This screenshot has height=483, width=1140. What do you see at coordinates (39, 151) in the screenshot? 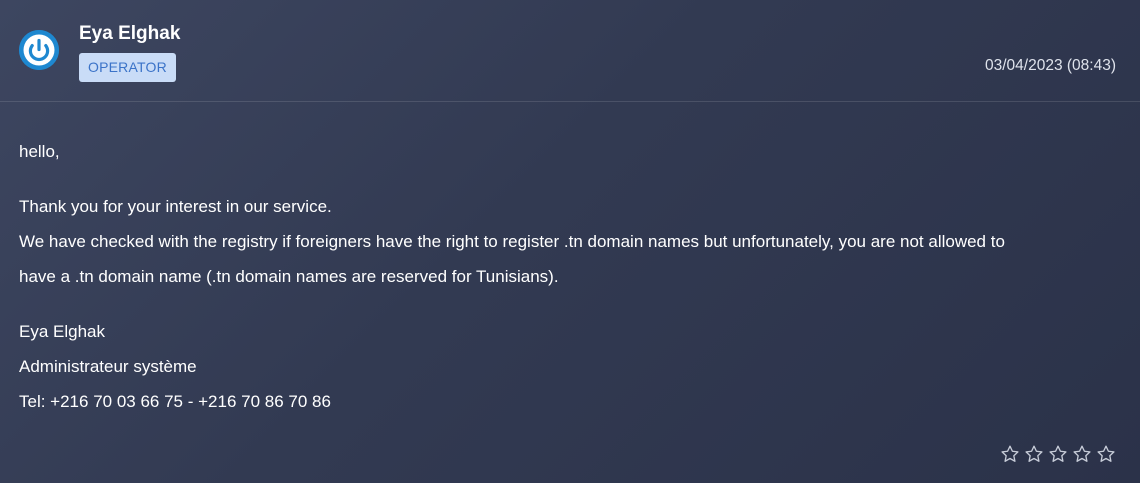
I see `greeting-text: hello,` at bounding box center [39, 151].